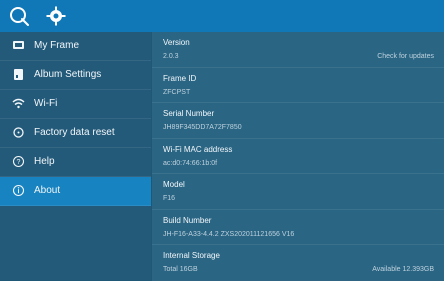 Image resolution: width=444 pixels, height=281 pixels. What do you see at coordinates (298, 85) in the screenshot?
I see `frame-id-row: Frame ID ZFCPST` at bounding box center [298, 85].